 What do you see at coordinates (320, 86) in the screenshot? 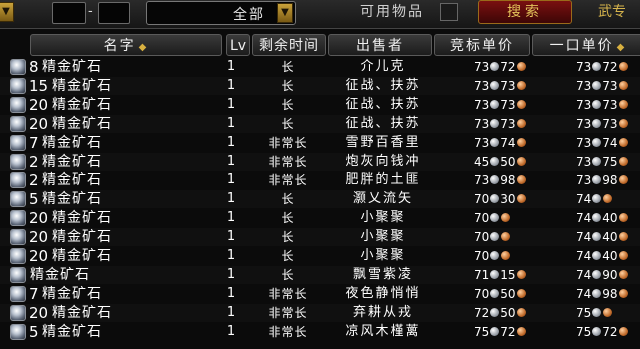
I see `auction-row: 15 精金矿石 1 长 征战、扶苏 73 73 73 73` at bounding box center [320, 86].